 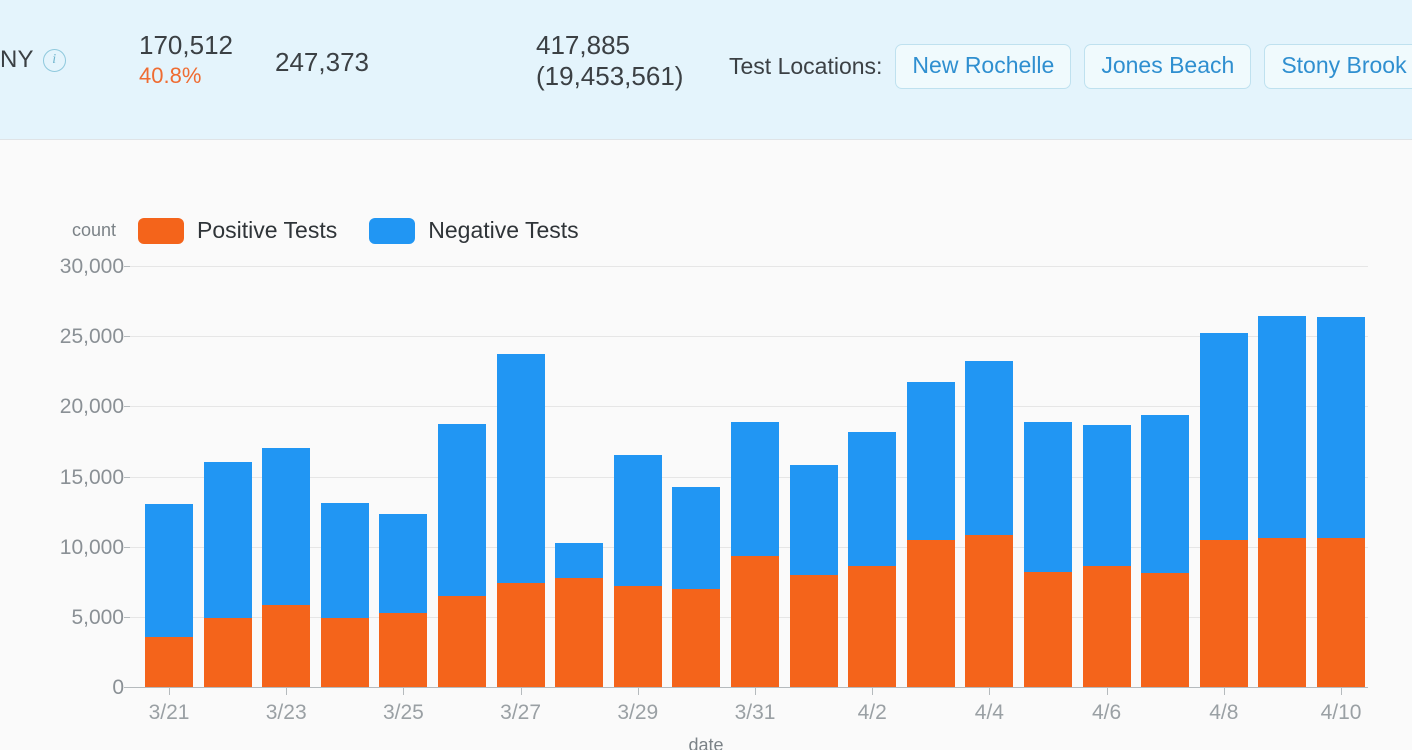 What do you see at coordinates (1168, 66) in the screenshot?
I see `location-chip-jones-beach: Jones Beach` at bounding box center [1168, 66].